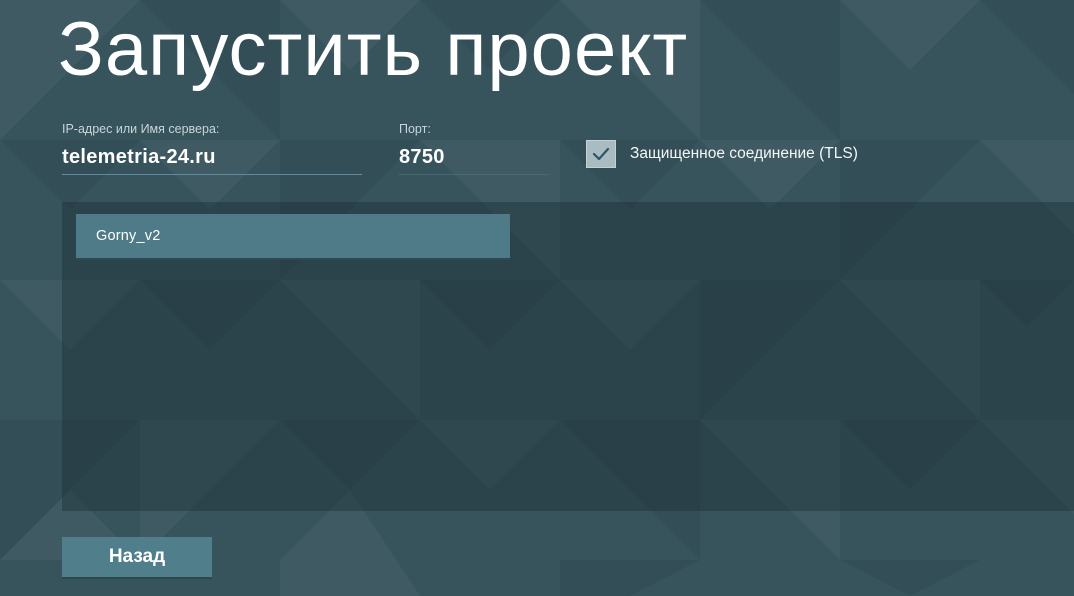 The image size is (1074, 596). What do you see at coordinates (415, 129) in the screenshot?
I see `port-label: Порт:` at bounding box center [415, 129].